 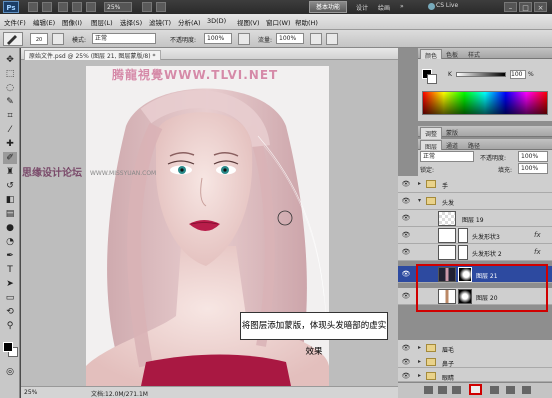 I want to click on menu-file: 文件(F), so click(x=15, y=22).